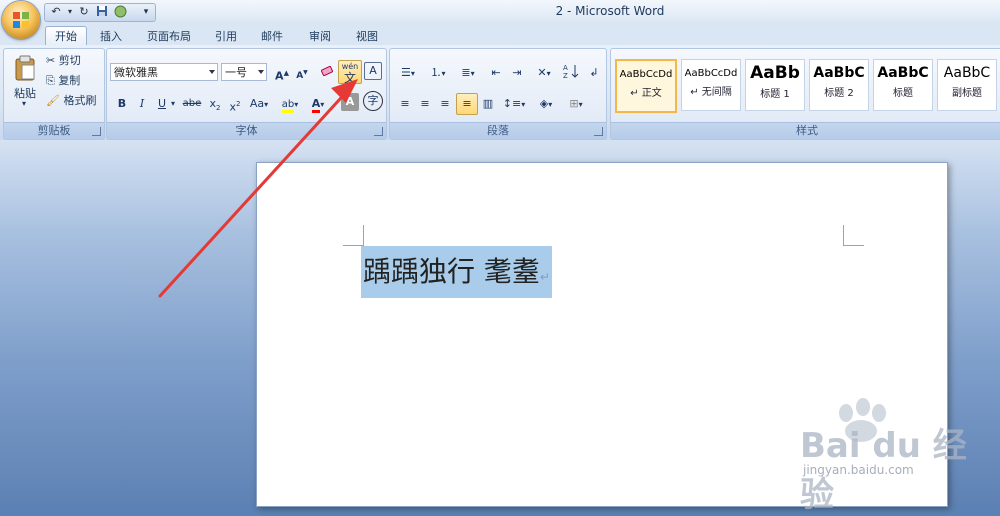 This screenshot has width=1000, height=516. I want to click on office-button, so click(21, 20).